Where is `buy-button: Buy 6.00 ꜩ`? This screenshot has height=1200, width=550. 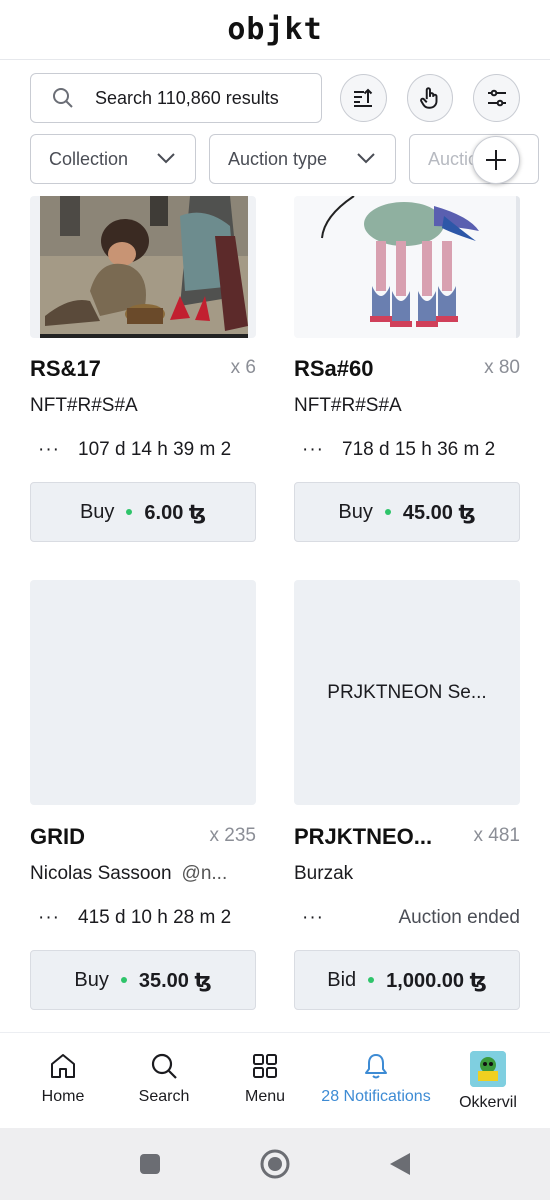 buy-button: Buy 6.00 ꜩ is located at coordinates (143, 512).